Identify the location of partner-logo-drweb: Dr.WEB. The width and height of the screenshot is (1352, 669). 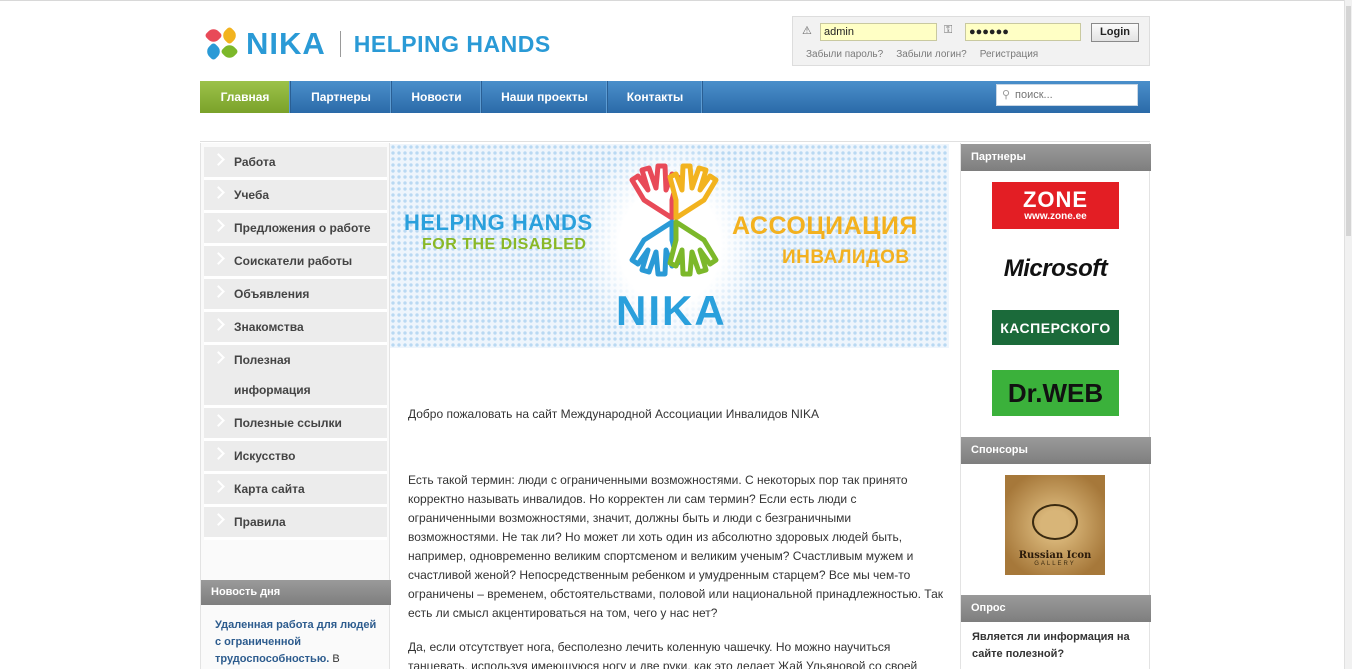
(1055, 393).